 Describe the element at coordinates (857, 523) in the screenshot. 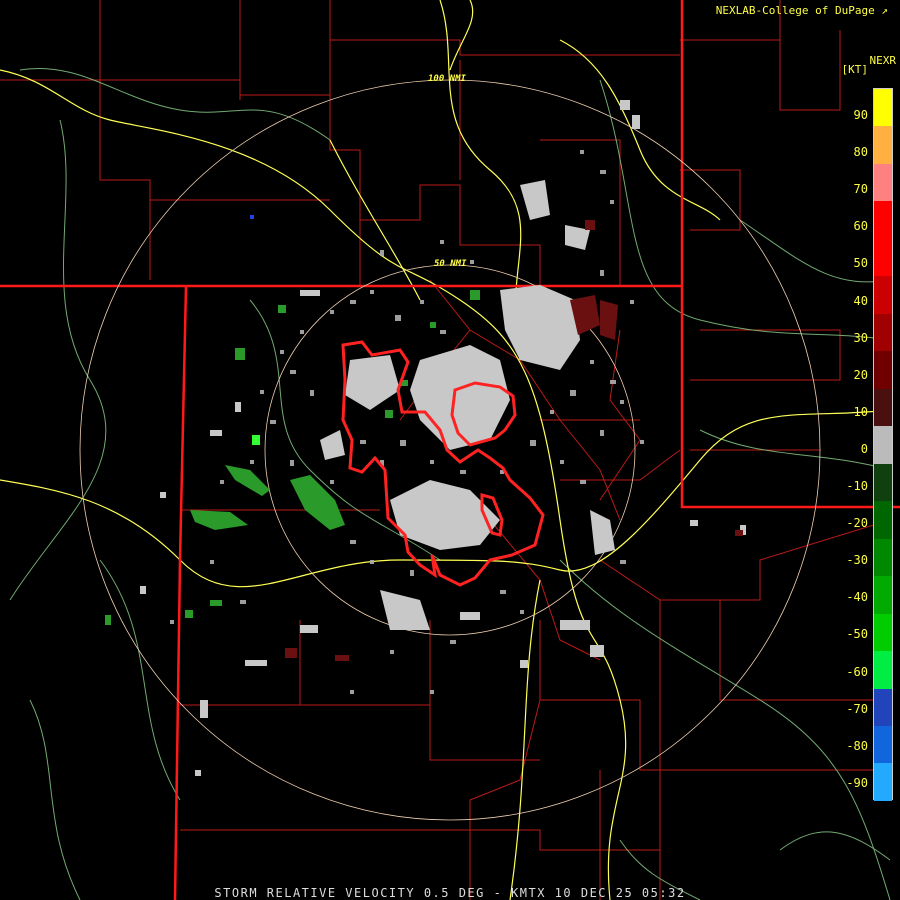

I see `scale-tick-label: -20` at that location.